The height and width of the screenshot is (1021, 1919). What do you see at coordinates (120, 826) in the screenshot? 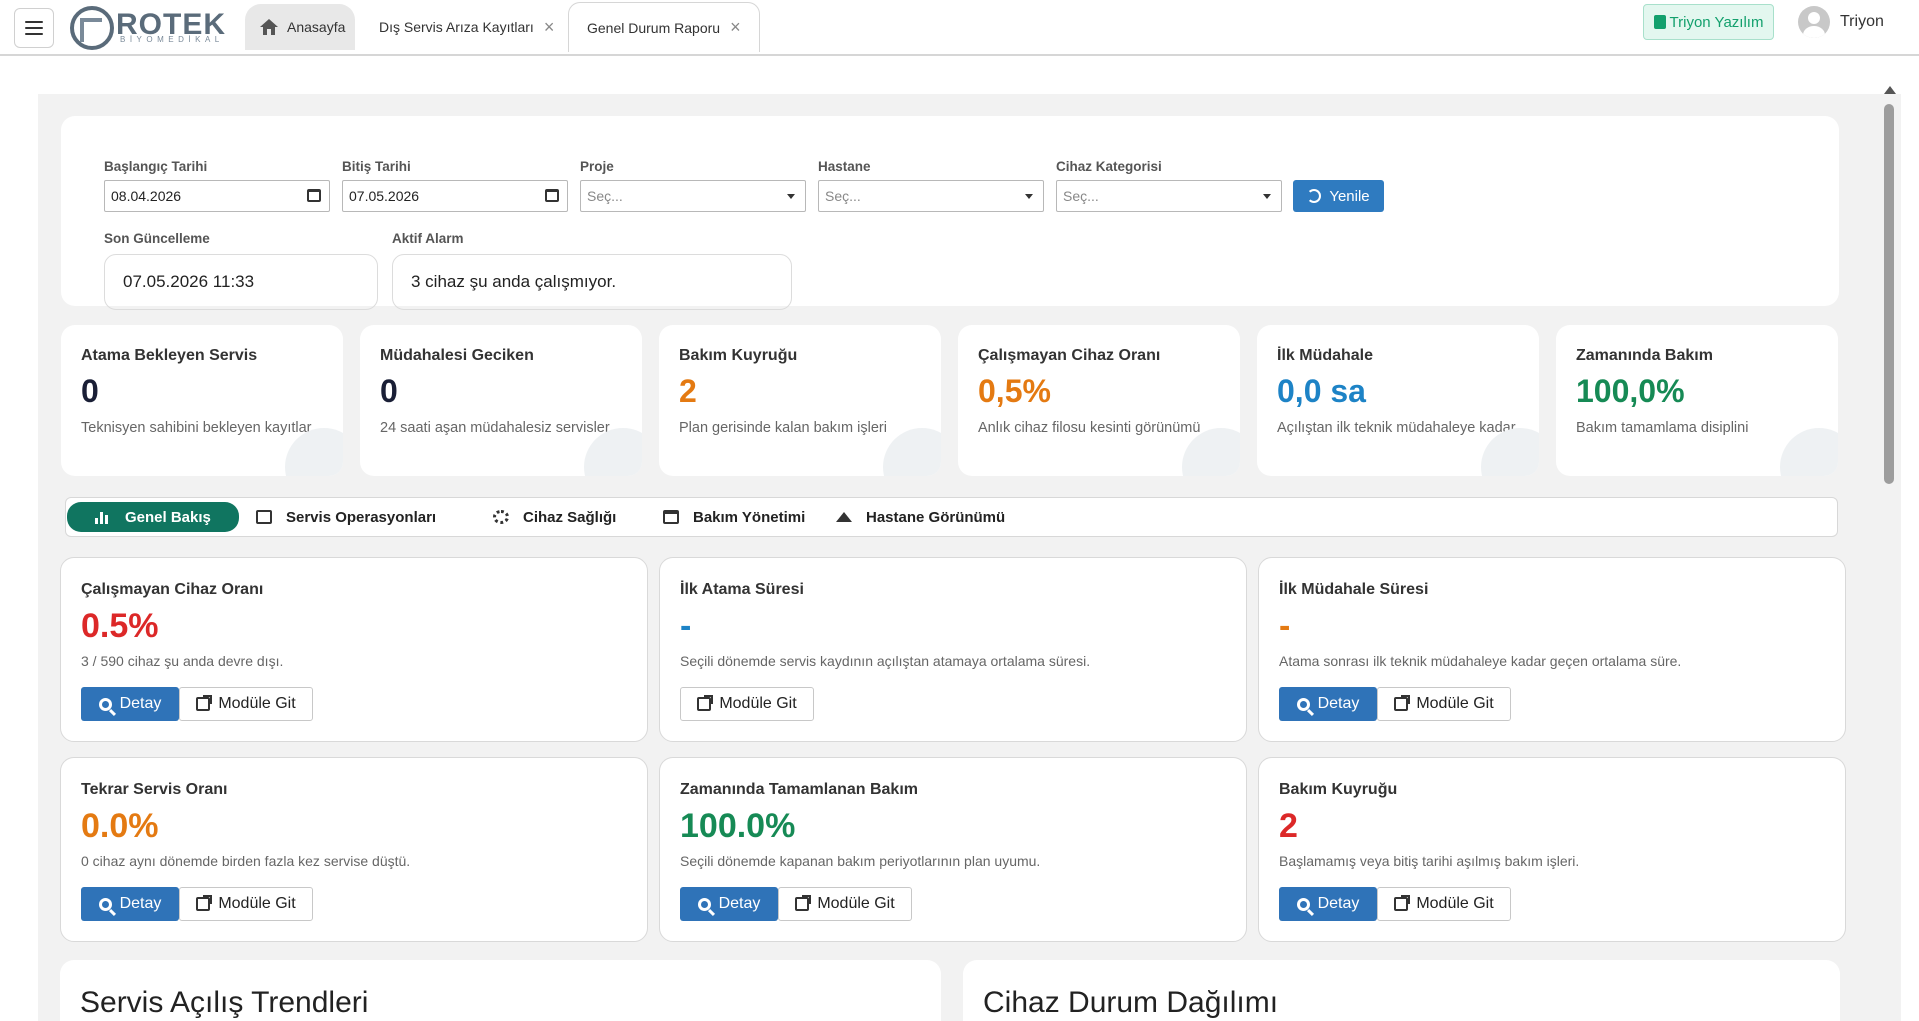
I see `metric-value: 0.0%` at bounding box center [120, 826].